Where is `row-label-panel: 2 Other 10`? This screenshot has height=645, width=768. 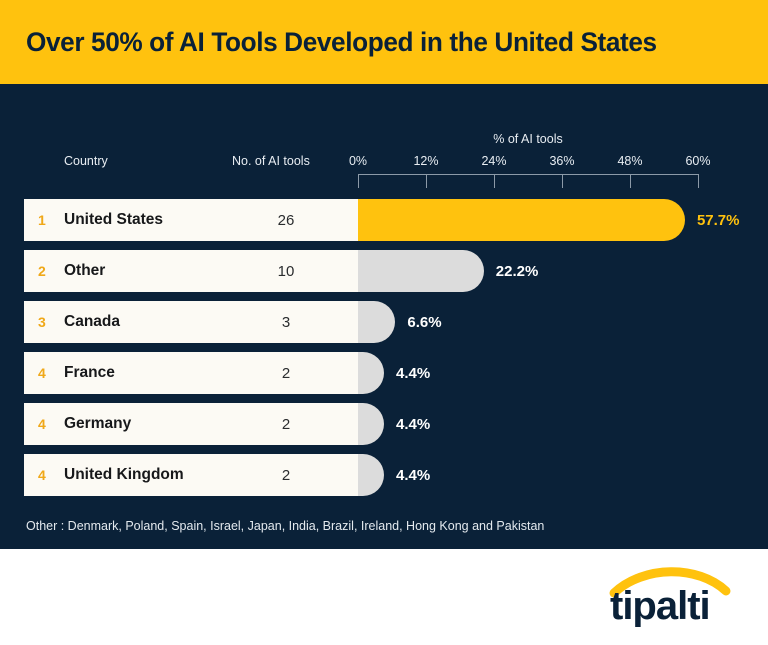 row-label-panel: 2 Other 10 is located at coordinates (191, 271).